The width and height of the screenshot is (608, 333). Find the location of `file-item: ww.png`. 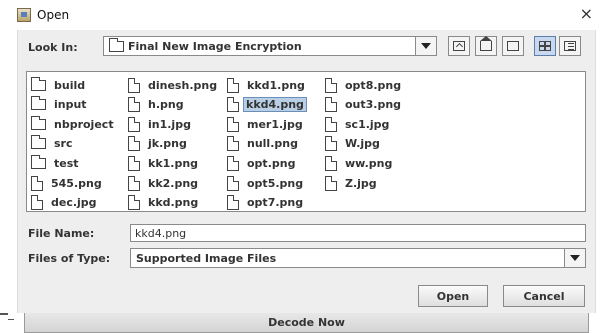

file-item: ww.png is located at coordinates (360, 163).